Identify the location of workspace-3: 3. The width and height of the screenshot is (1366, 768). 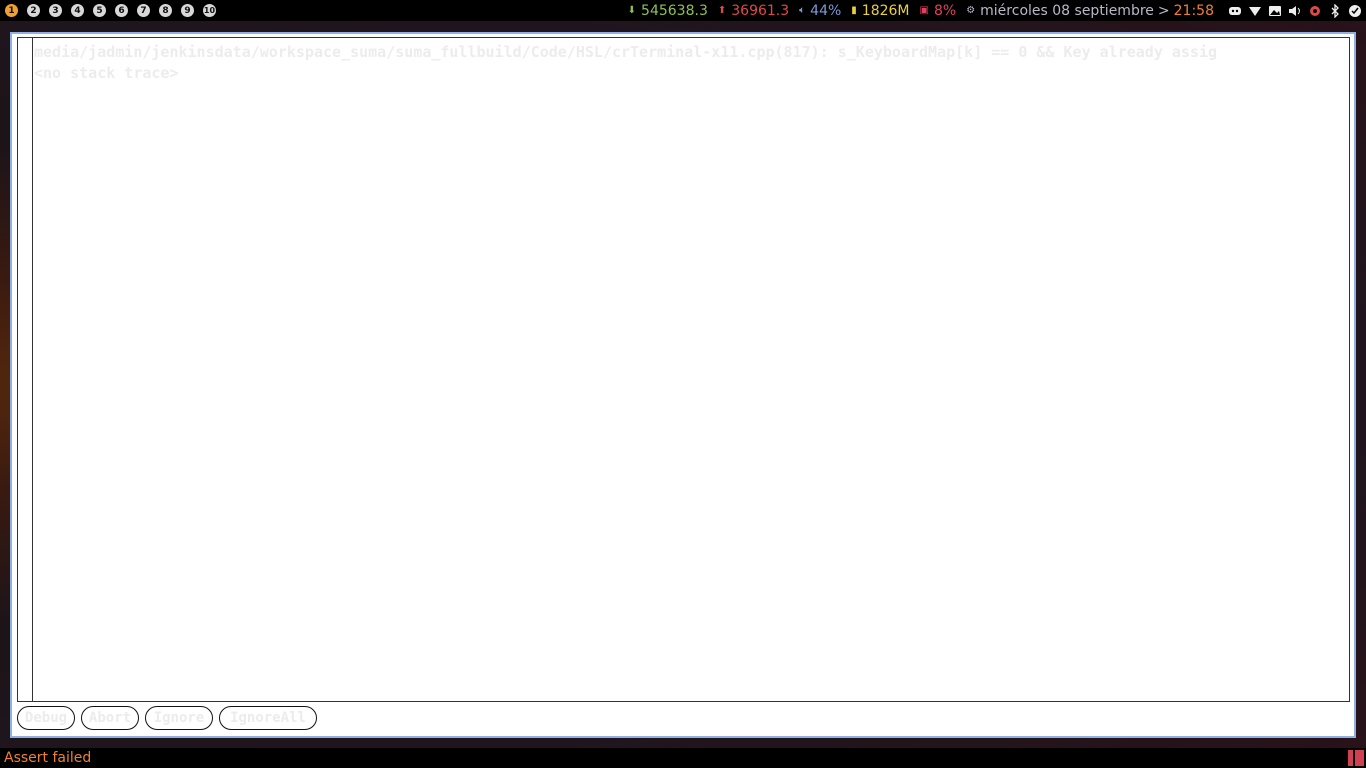
(55, 10).